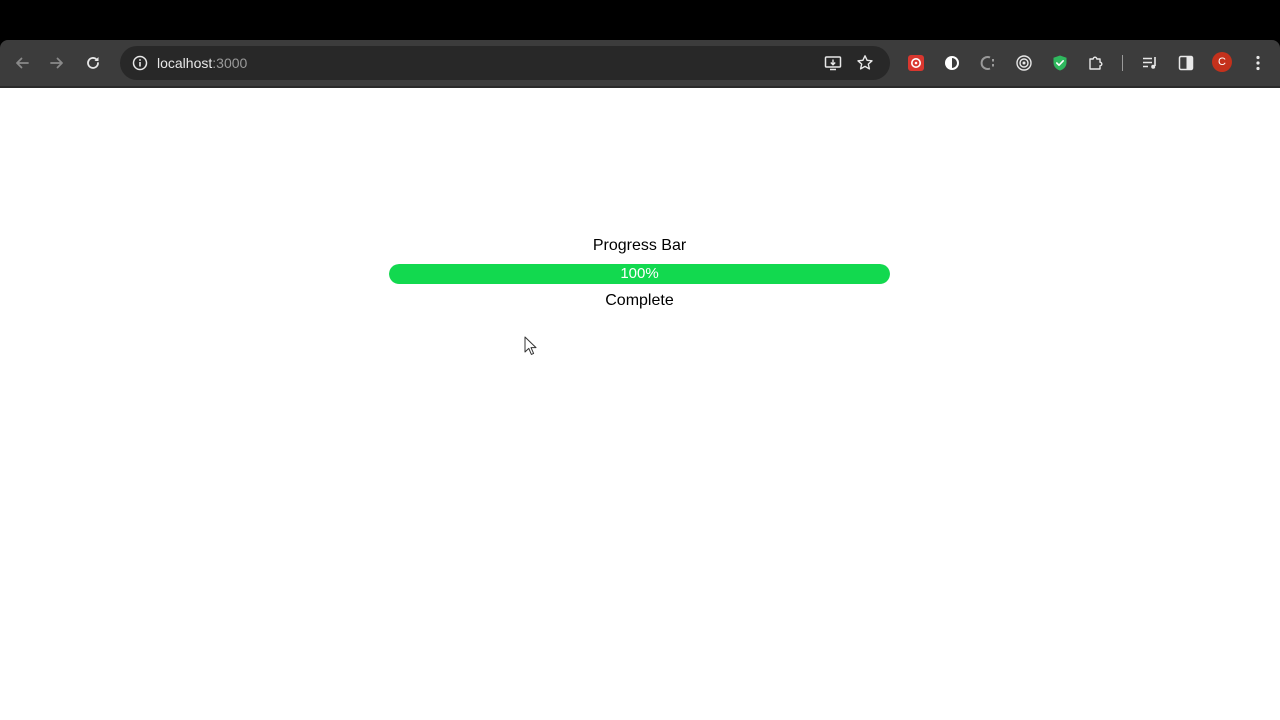 The height and width of the screenshot is (720, 1280). Describe the element at coordinates (639, 245) in the screenshot. I see `progress-title: Progress Bar` at that location.